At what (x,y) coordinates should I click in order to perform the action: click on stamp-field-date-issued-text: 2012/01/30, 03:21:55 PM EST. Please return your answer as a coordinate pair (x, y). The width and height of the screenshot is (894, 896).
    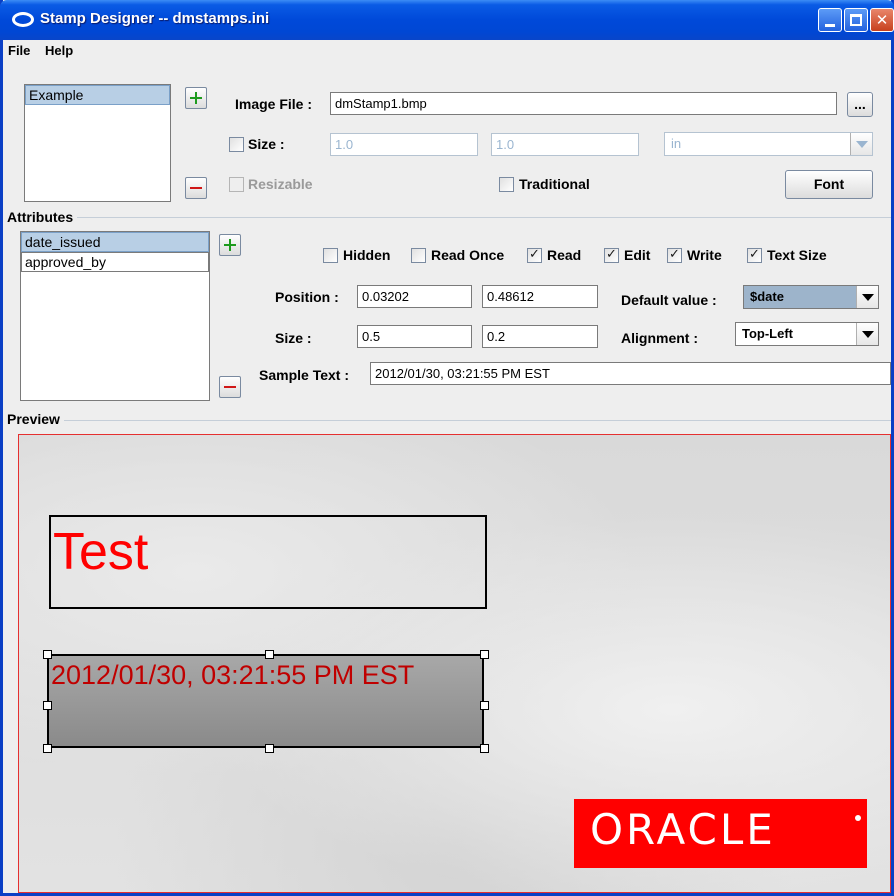
    Looking at the image, I should click on (233, 675).